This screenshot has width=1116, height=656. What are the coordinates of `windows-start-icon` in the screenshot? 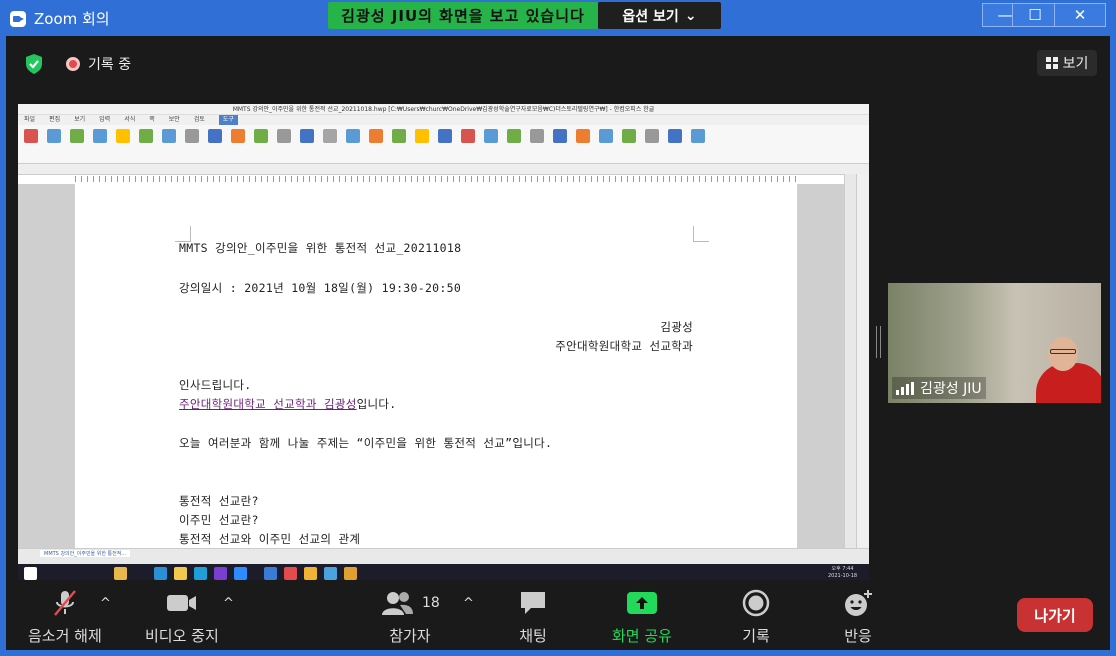 It's located at (30, 573).